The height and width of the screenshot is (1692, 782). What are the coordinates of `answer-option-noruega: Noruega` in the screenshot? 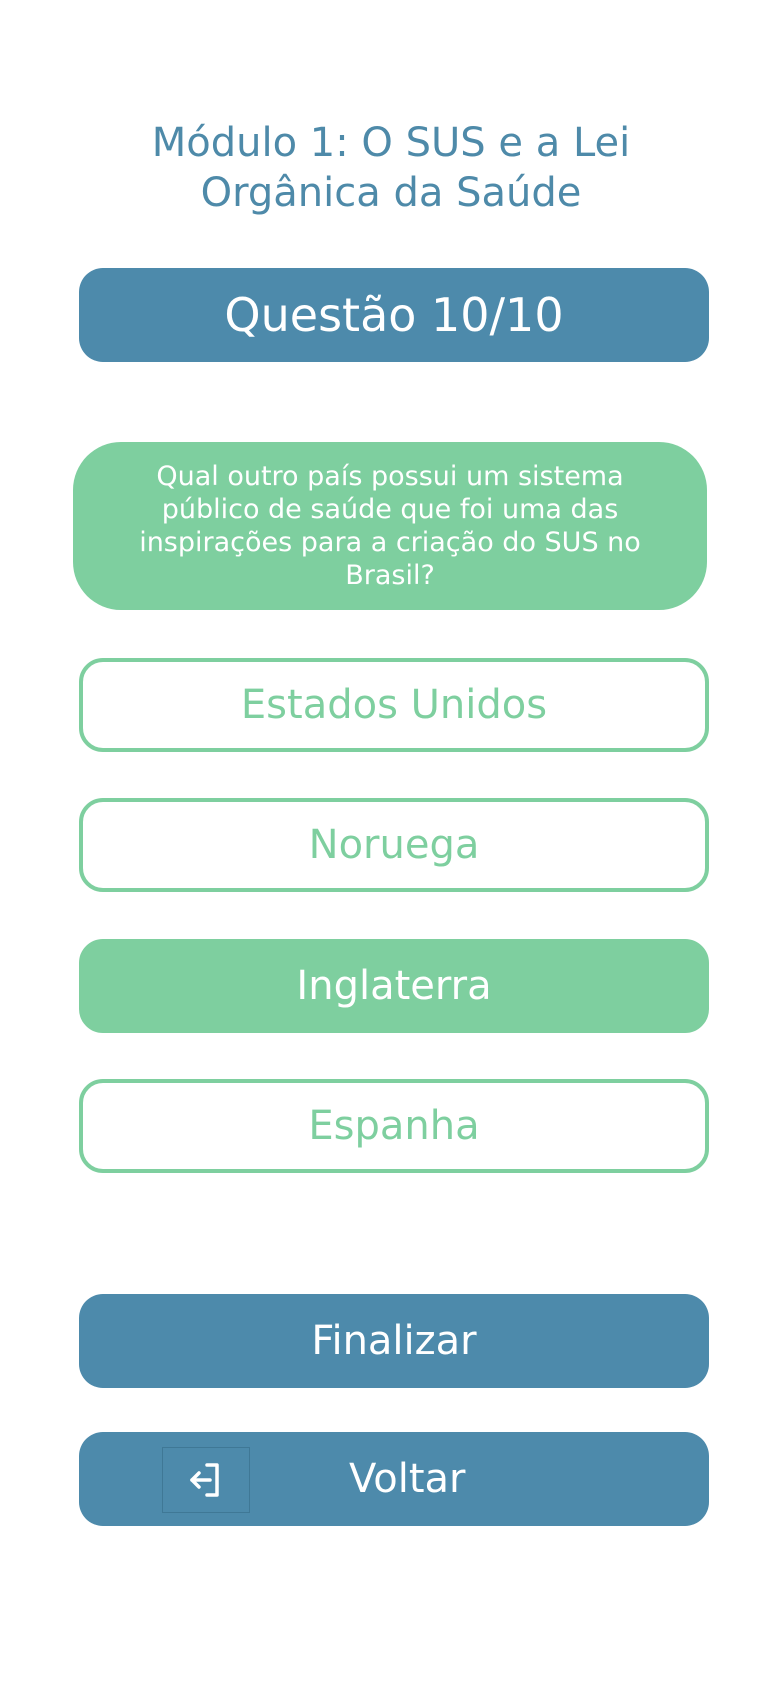 It's located at (394, 845).